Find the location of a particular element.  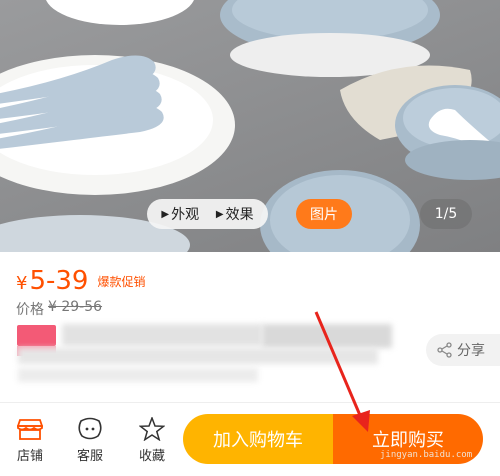

favorite-button: 收藏 is located at coordinates (152, 440).